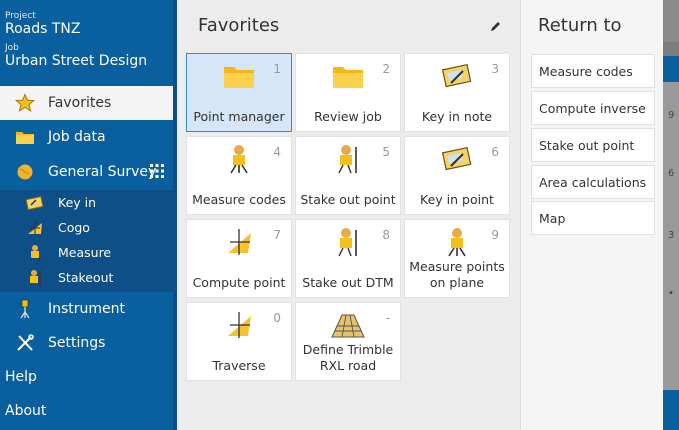  Describe the element at coordinates (80, 103) in the screenshot. I see `sidebar-item-label: Favorites` at that location.